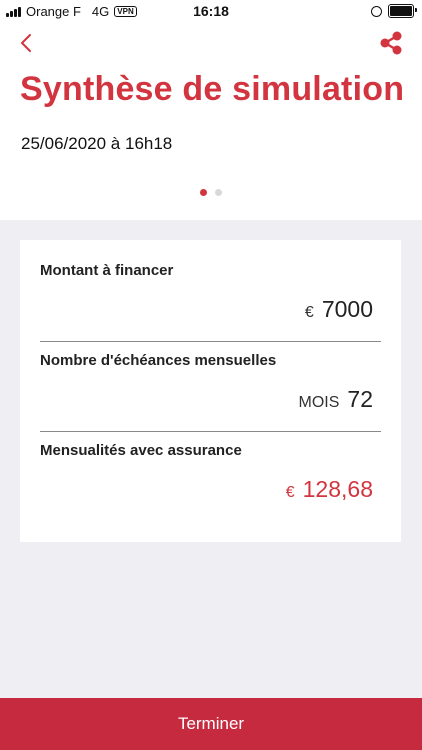  I want to click on finish-button-label: Terminer, so click(211, 723).